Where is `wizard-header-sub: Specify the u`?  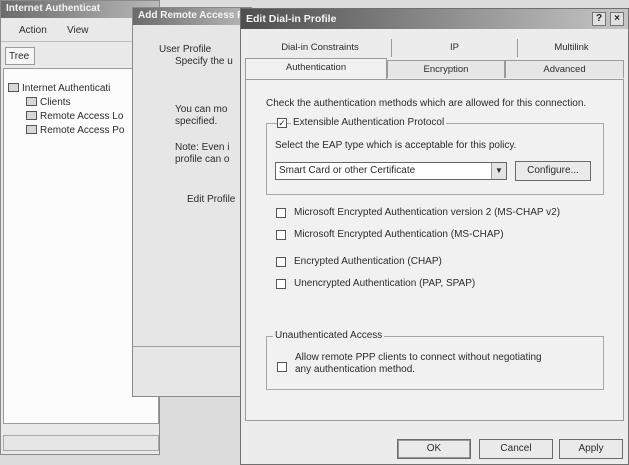
wizard-header-sub: Specify the u is located at coordinates (204, 61).